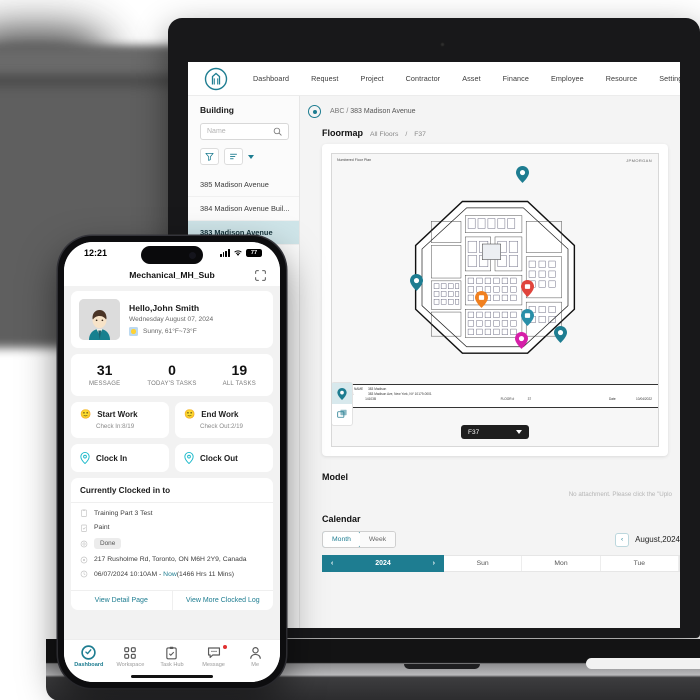  What do you see at coordinates (474, 432) in the screenshot?
I see `floor-select-value: F37` at bounding box center [474, 432].